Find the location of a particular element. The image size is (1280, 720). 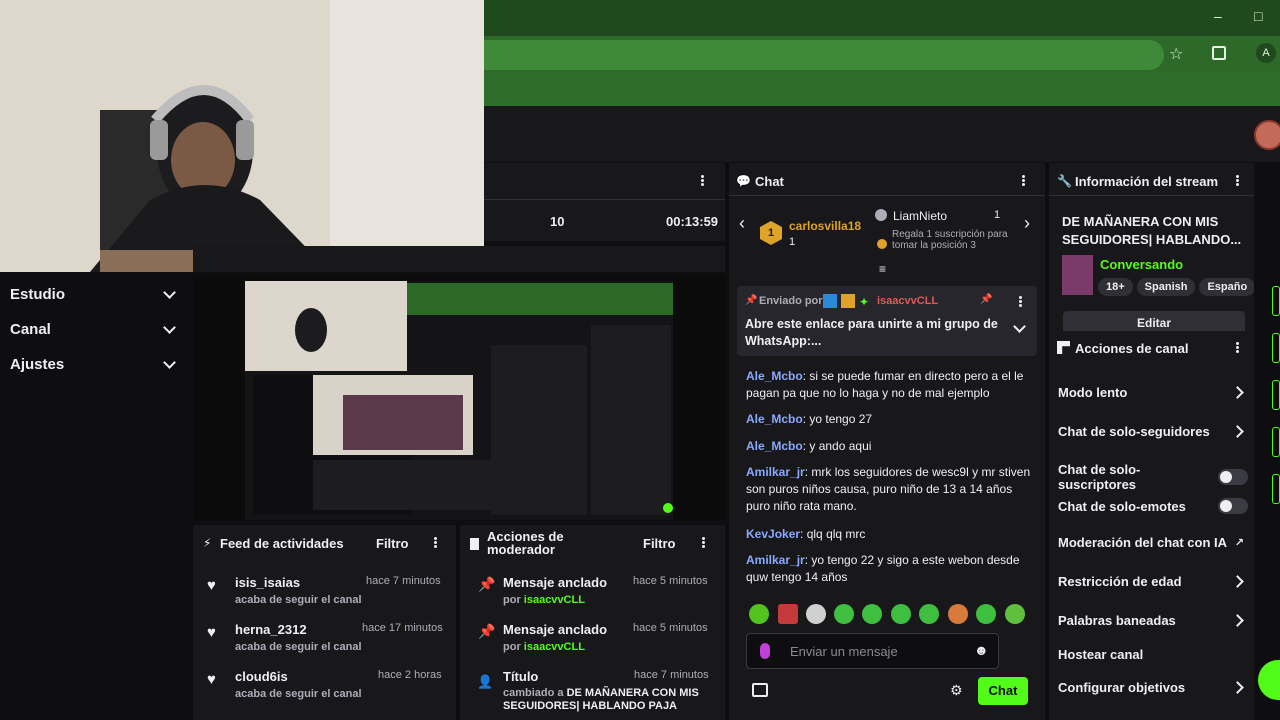

action-banned-words: Palabras baneadas is located at coordinates (1153, 620).